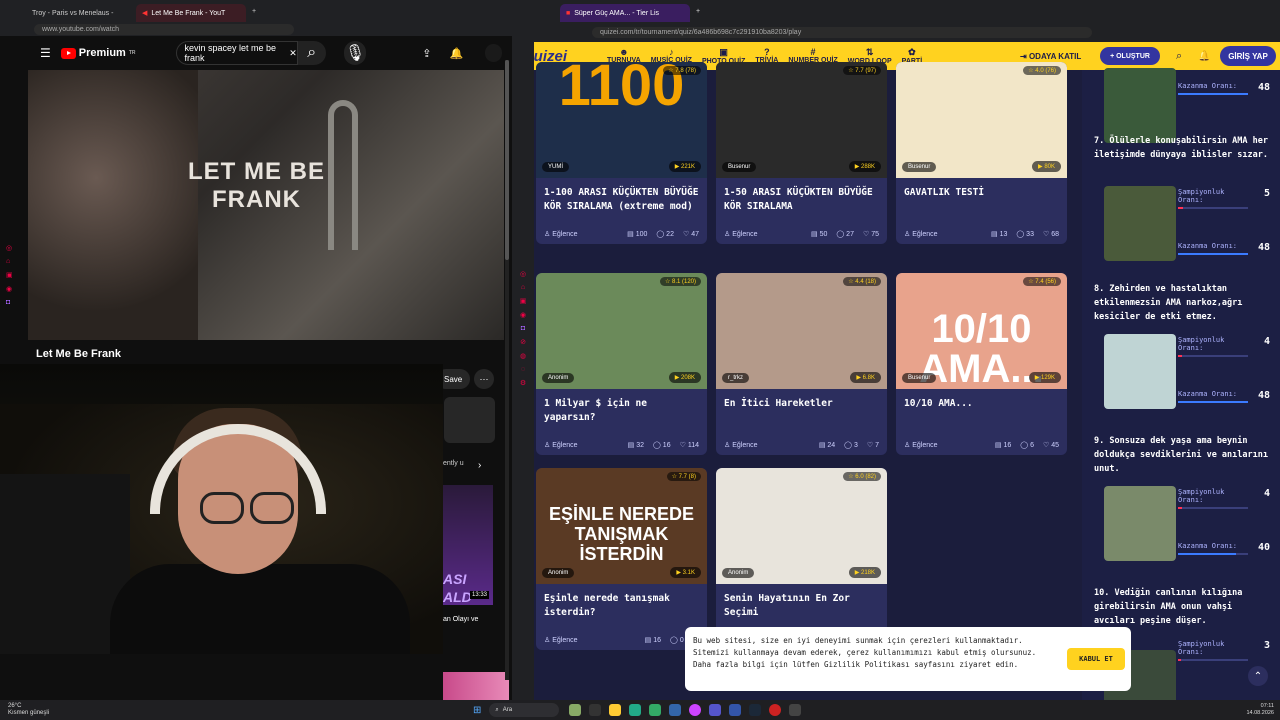 This screenshot has height=720, width=1280. I want to click on likes-value: 114, so click(693, 445).